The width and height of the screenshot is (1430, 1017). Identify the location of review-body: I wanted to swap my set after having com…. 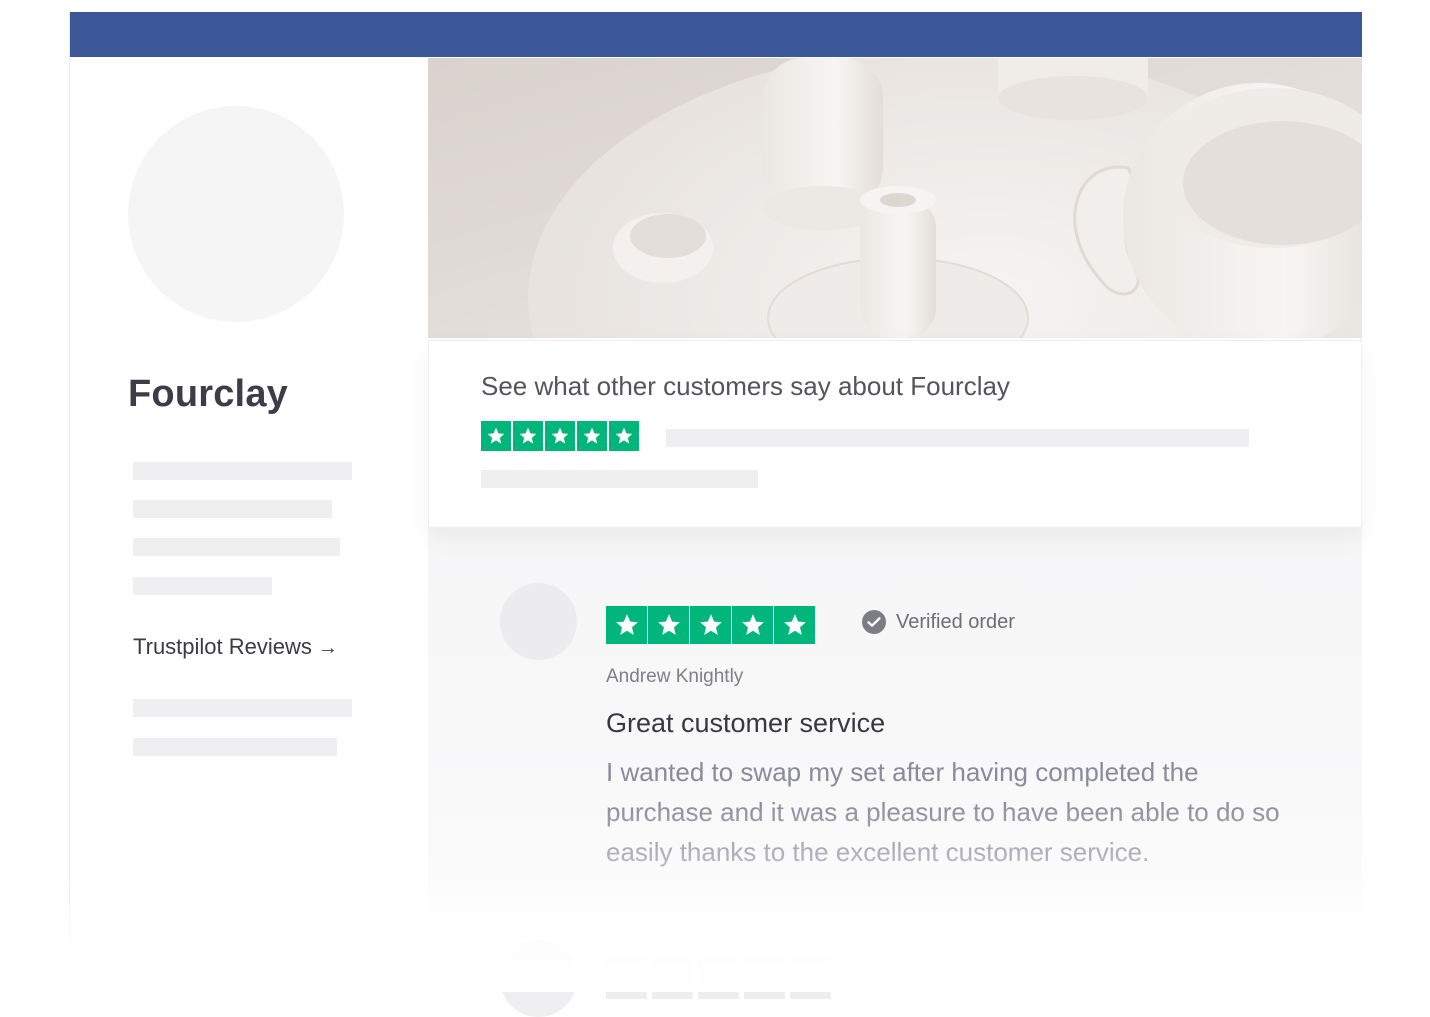
(943, 812).